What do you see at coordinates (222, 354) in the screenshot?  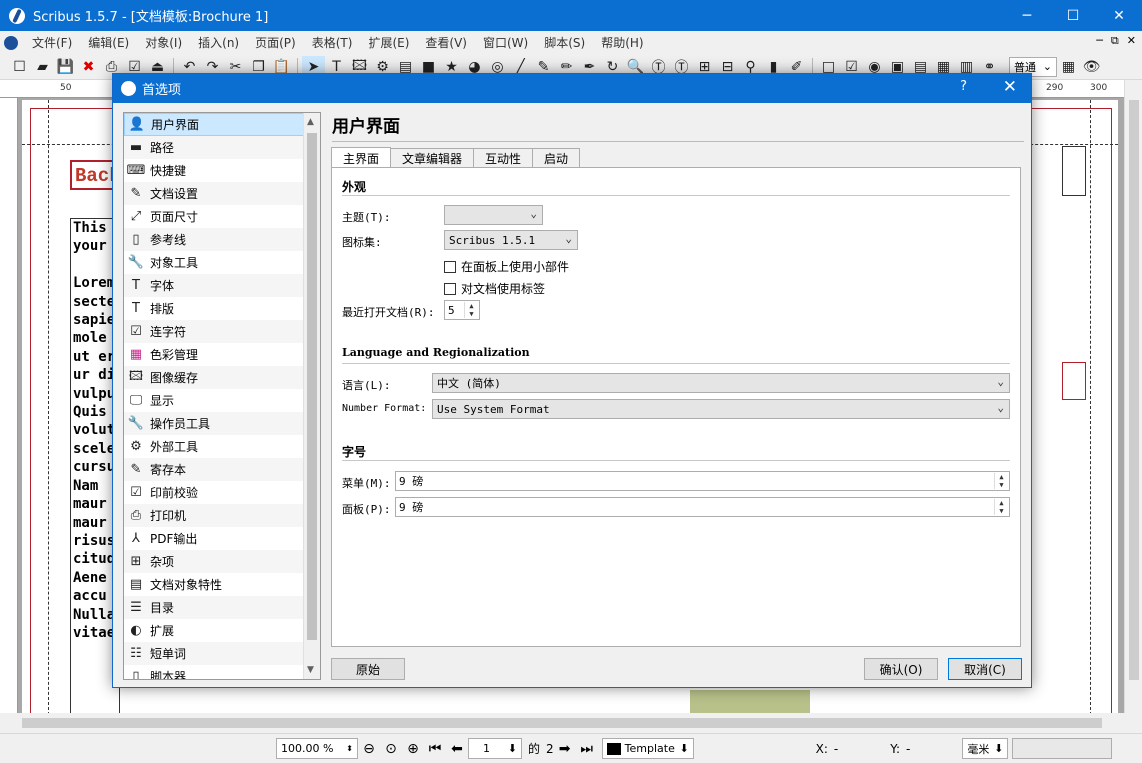 I see `category-item: ▦ 色彩管理` at bounding box center [222, 354].